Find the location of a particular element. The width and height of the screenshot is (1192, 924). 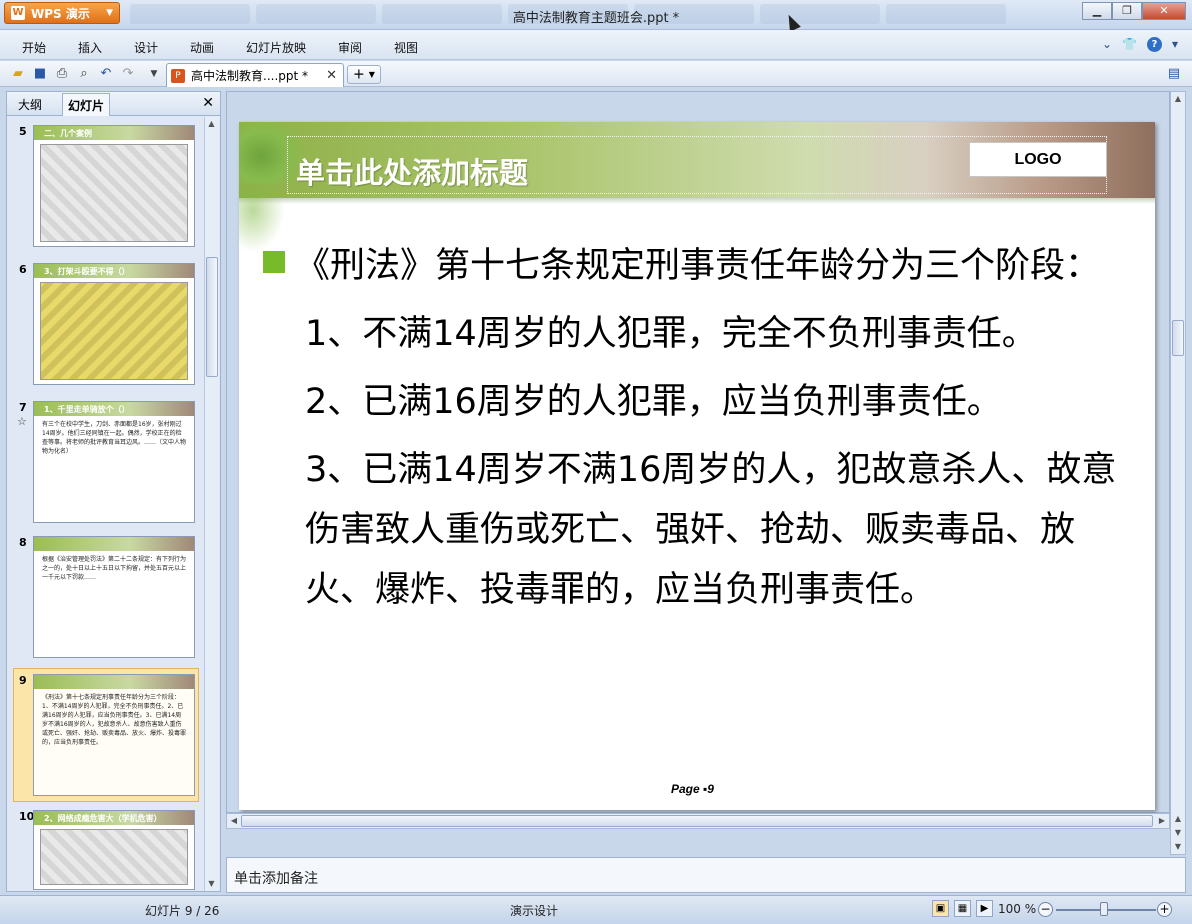

slide-number: 5 is located at coordinates (23, 131).